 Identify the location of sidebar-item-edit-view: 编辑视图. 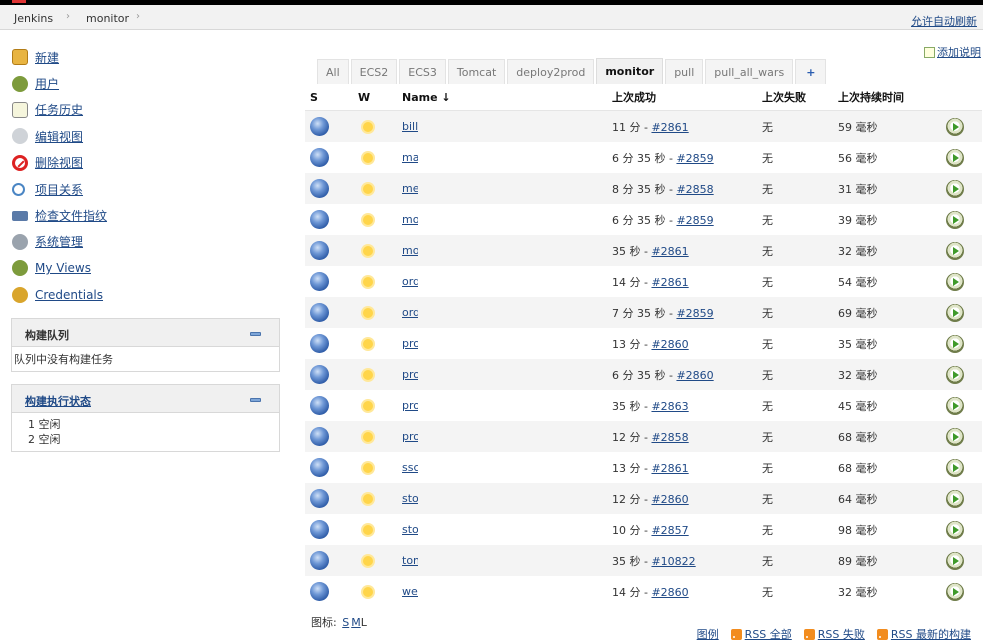
(59, 136).